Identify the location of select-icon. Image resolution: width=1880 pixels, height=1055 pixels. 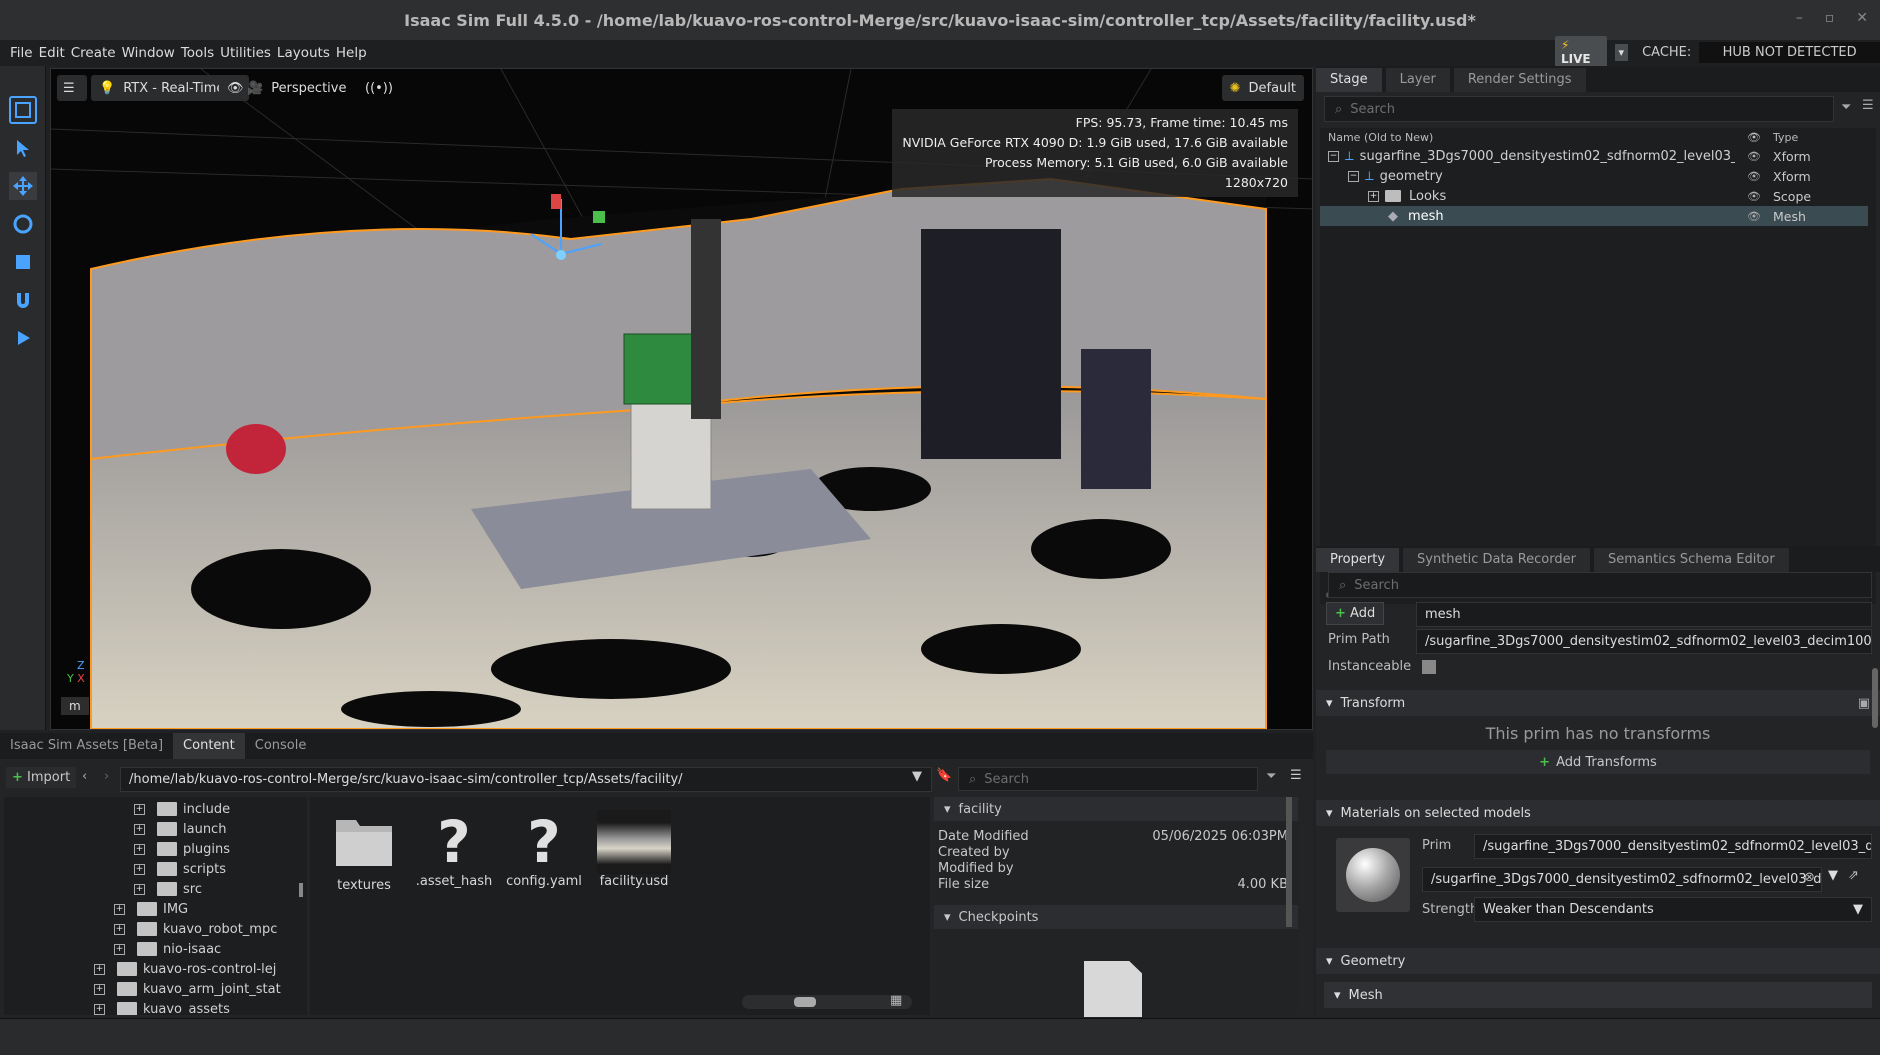
(23, 110).